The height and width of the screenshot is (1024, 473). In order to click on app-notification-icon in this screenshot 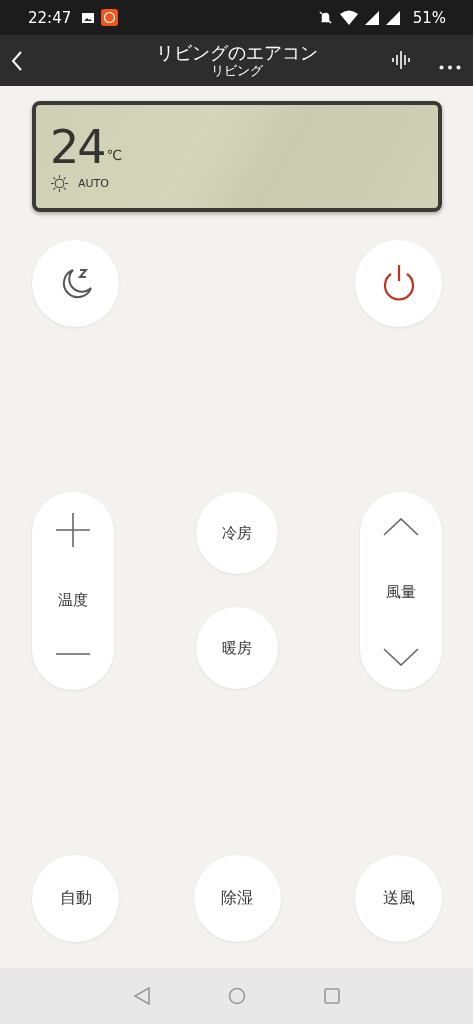, I will do `click(110, 17)`.